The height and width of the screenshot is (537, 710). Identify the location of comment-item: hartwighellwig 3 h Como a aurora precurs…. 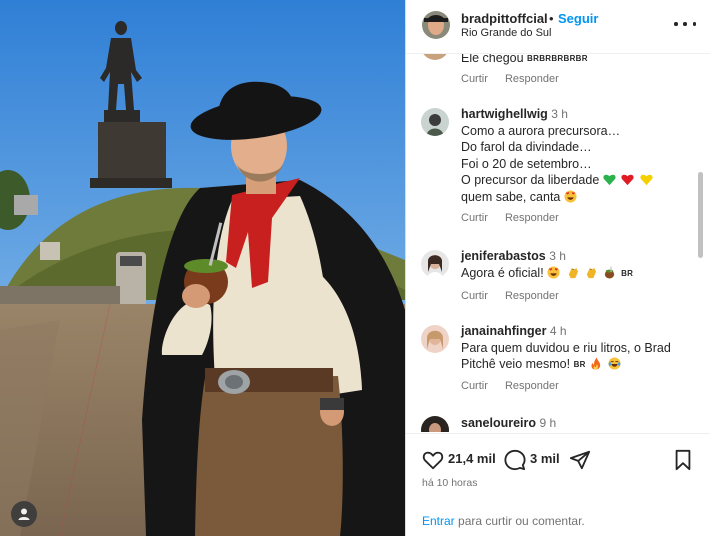
(551, 166).